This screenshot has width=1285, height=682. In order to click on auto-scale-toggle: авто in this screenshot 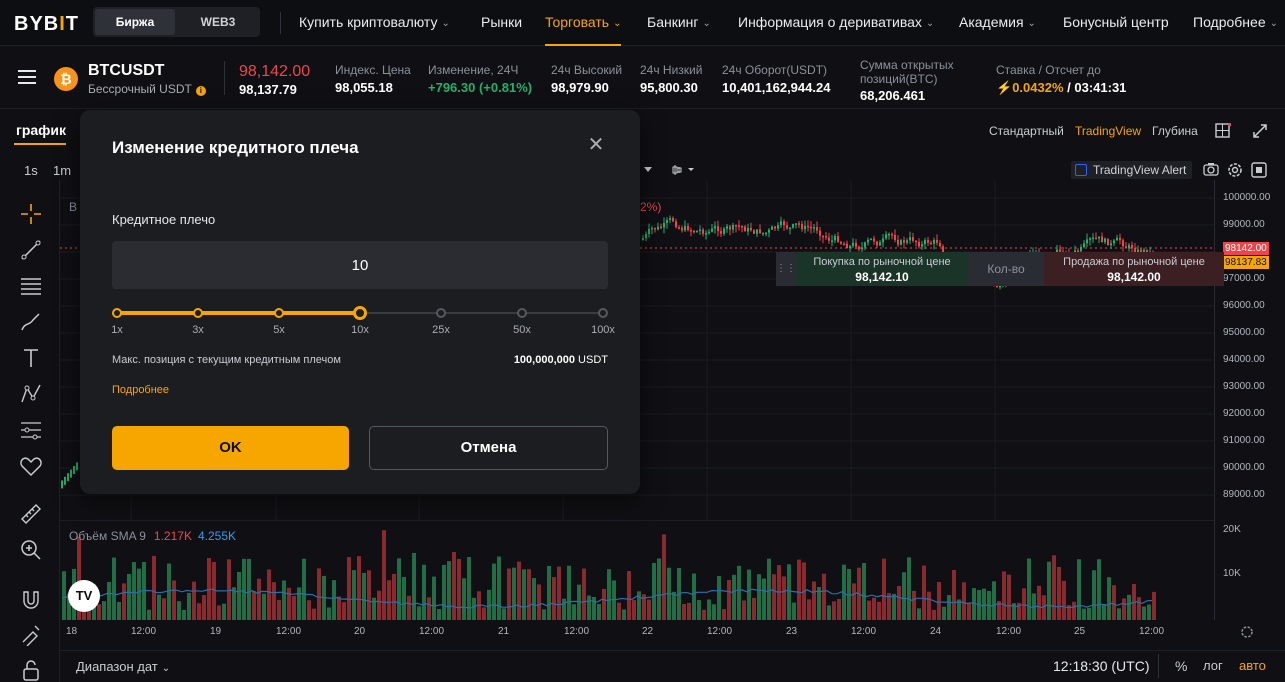, I will do `click(1252, 665)`.